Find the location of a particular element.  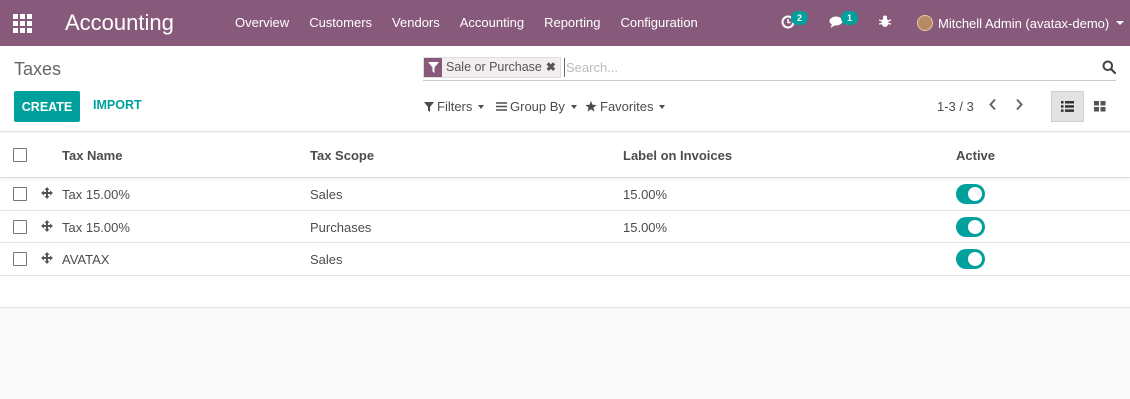

kanban-view-button is located at coordinates (1100, 106).